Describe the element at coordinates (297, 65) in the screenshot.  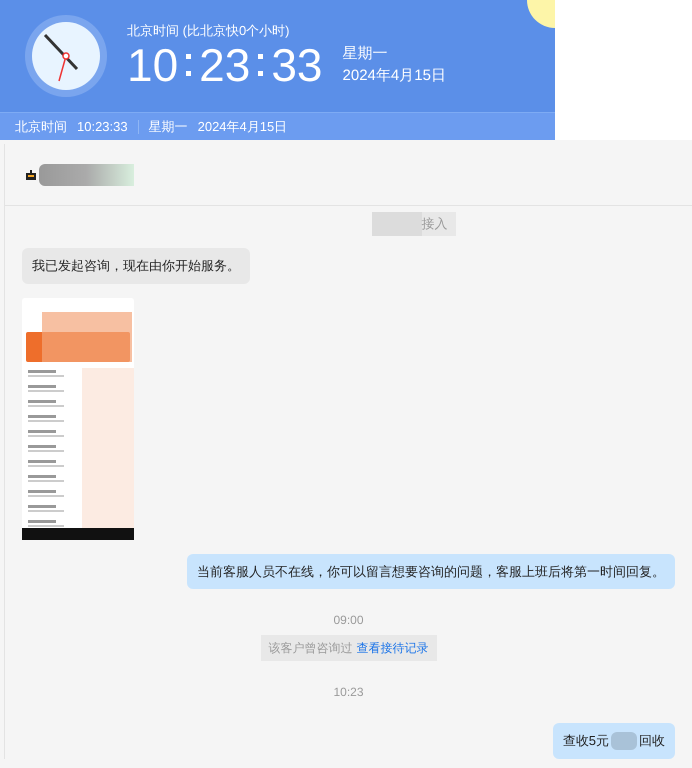
I see `clock-seconds: 33` at that location.